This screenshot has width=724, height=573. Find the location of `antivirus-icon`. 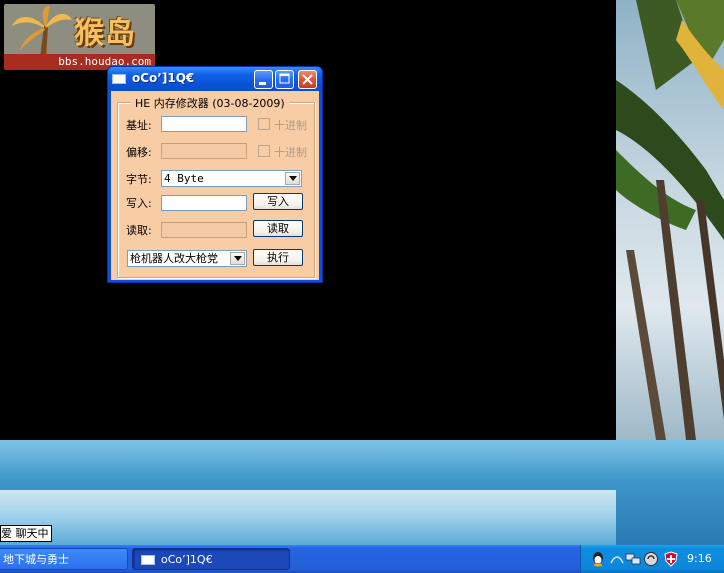

antivirus-icon is located at coordinates (651, 559).